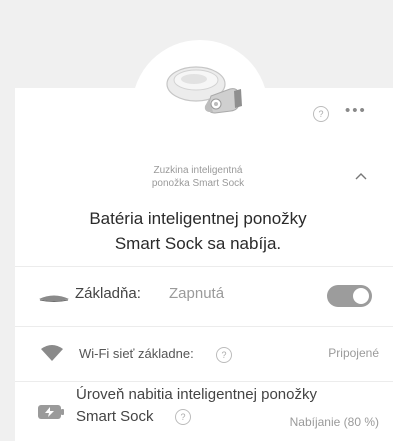 The image size is (393, 441). I want to click on smart-sock-device-icon, so click(204, 90).